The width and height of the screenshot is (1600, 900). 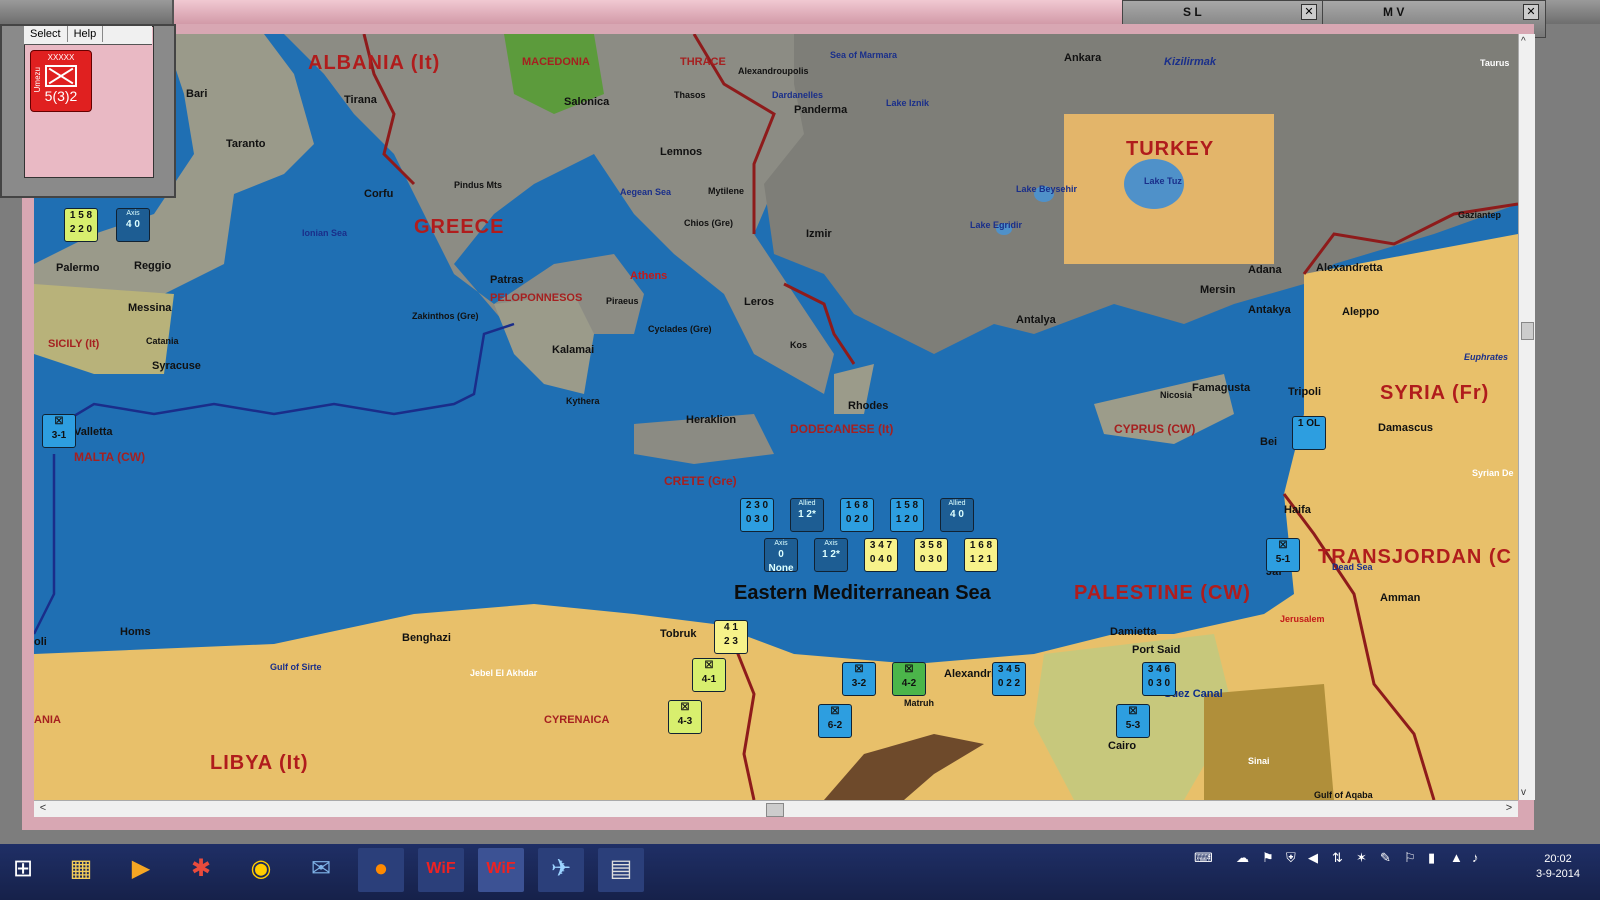 I want to click on horizontal-scrollbar: < >, so click(x=776, y=808).